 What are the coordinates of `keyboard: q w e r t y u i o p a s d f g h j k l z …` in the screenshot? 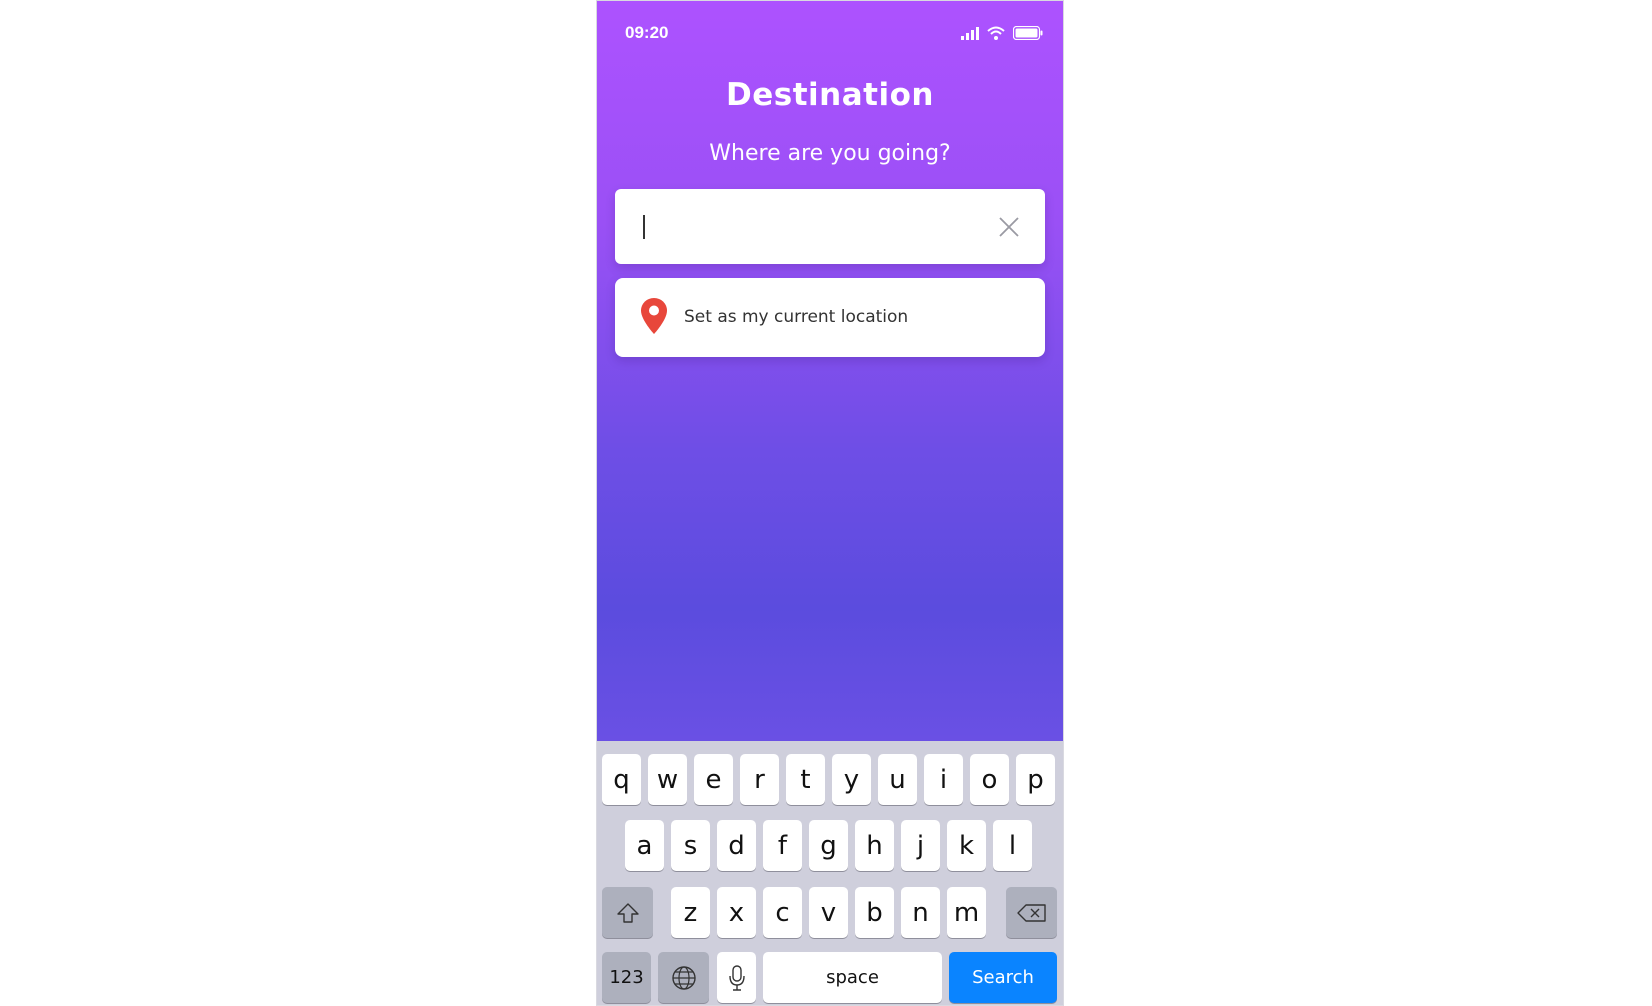 It's located at (830, 873).